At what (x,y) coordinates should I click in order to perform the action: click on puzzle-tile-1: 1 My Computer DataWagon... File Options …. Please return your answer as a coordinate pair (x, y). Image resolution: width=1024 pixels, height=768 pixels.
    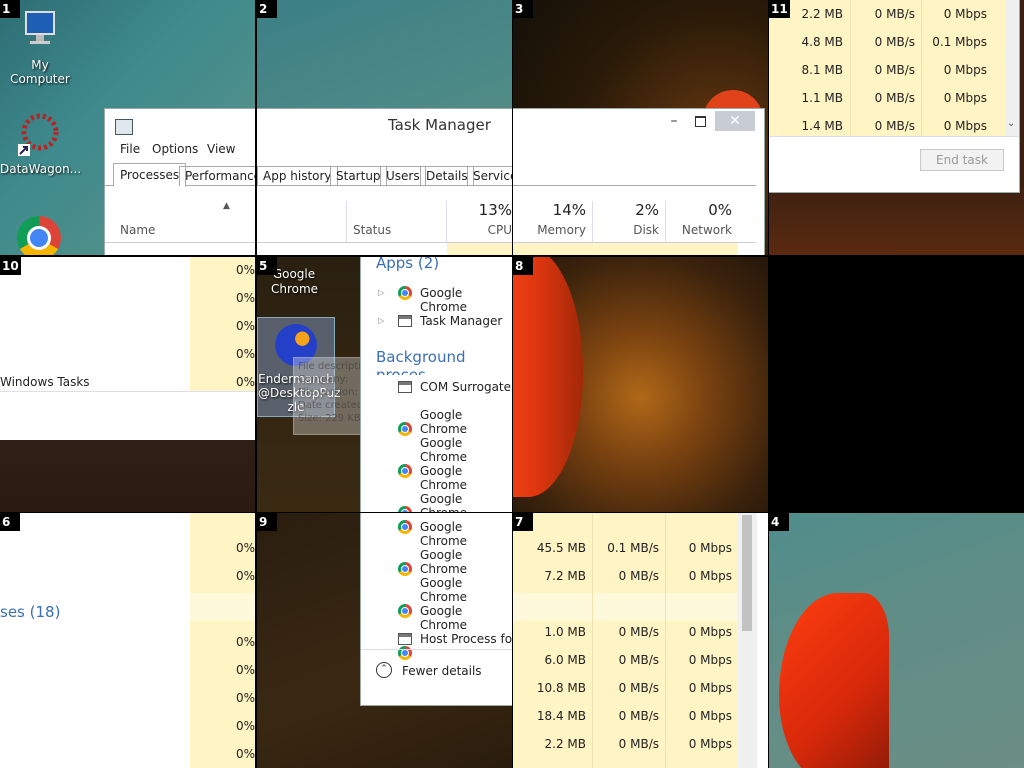
    Looking at the image, I should click on (127, 127).